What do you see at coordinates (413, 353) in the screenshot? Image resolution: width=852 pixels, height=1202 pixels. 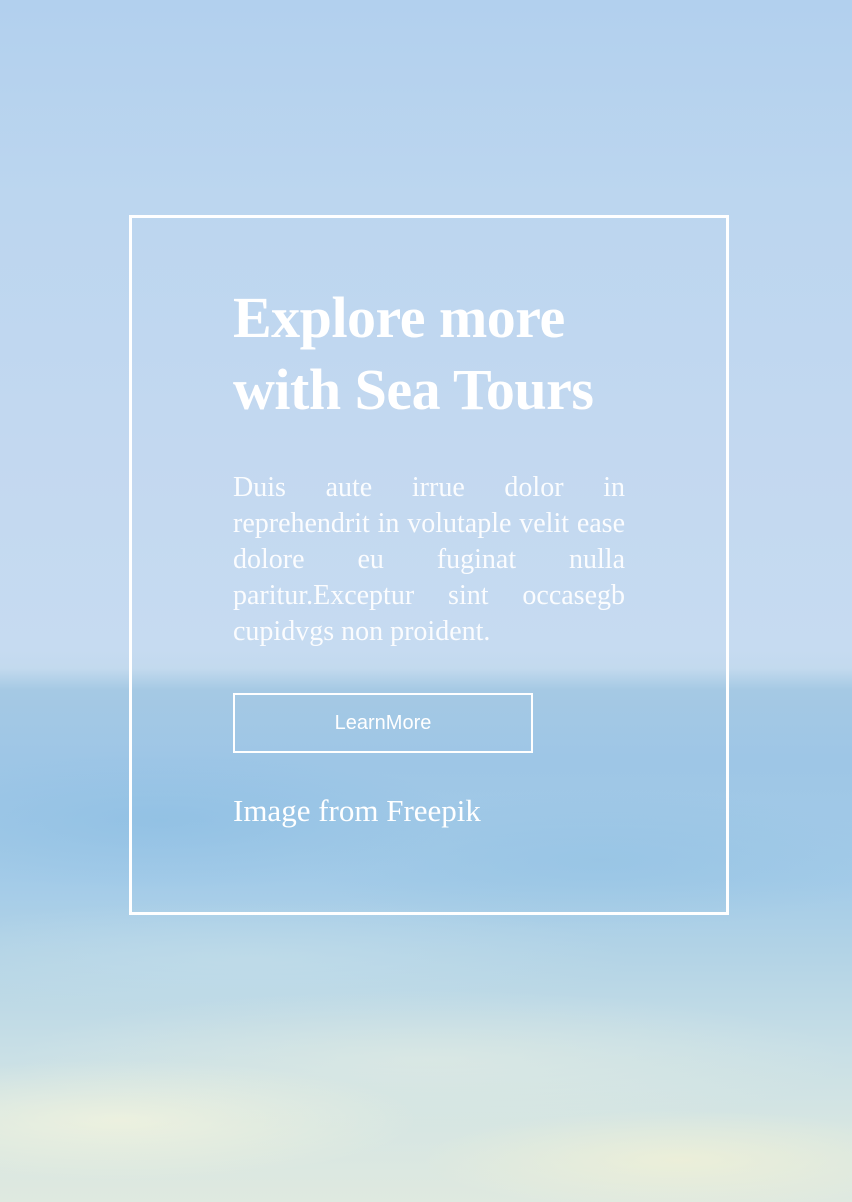 I see `hero-title: Explore more with Sea Tours` at bounding box center [413, 353].